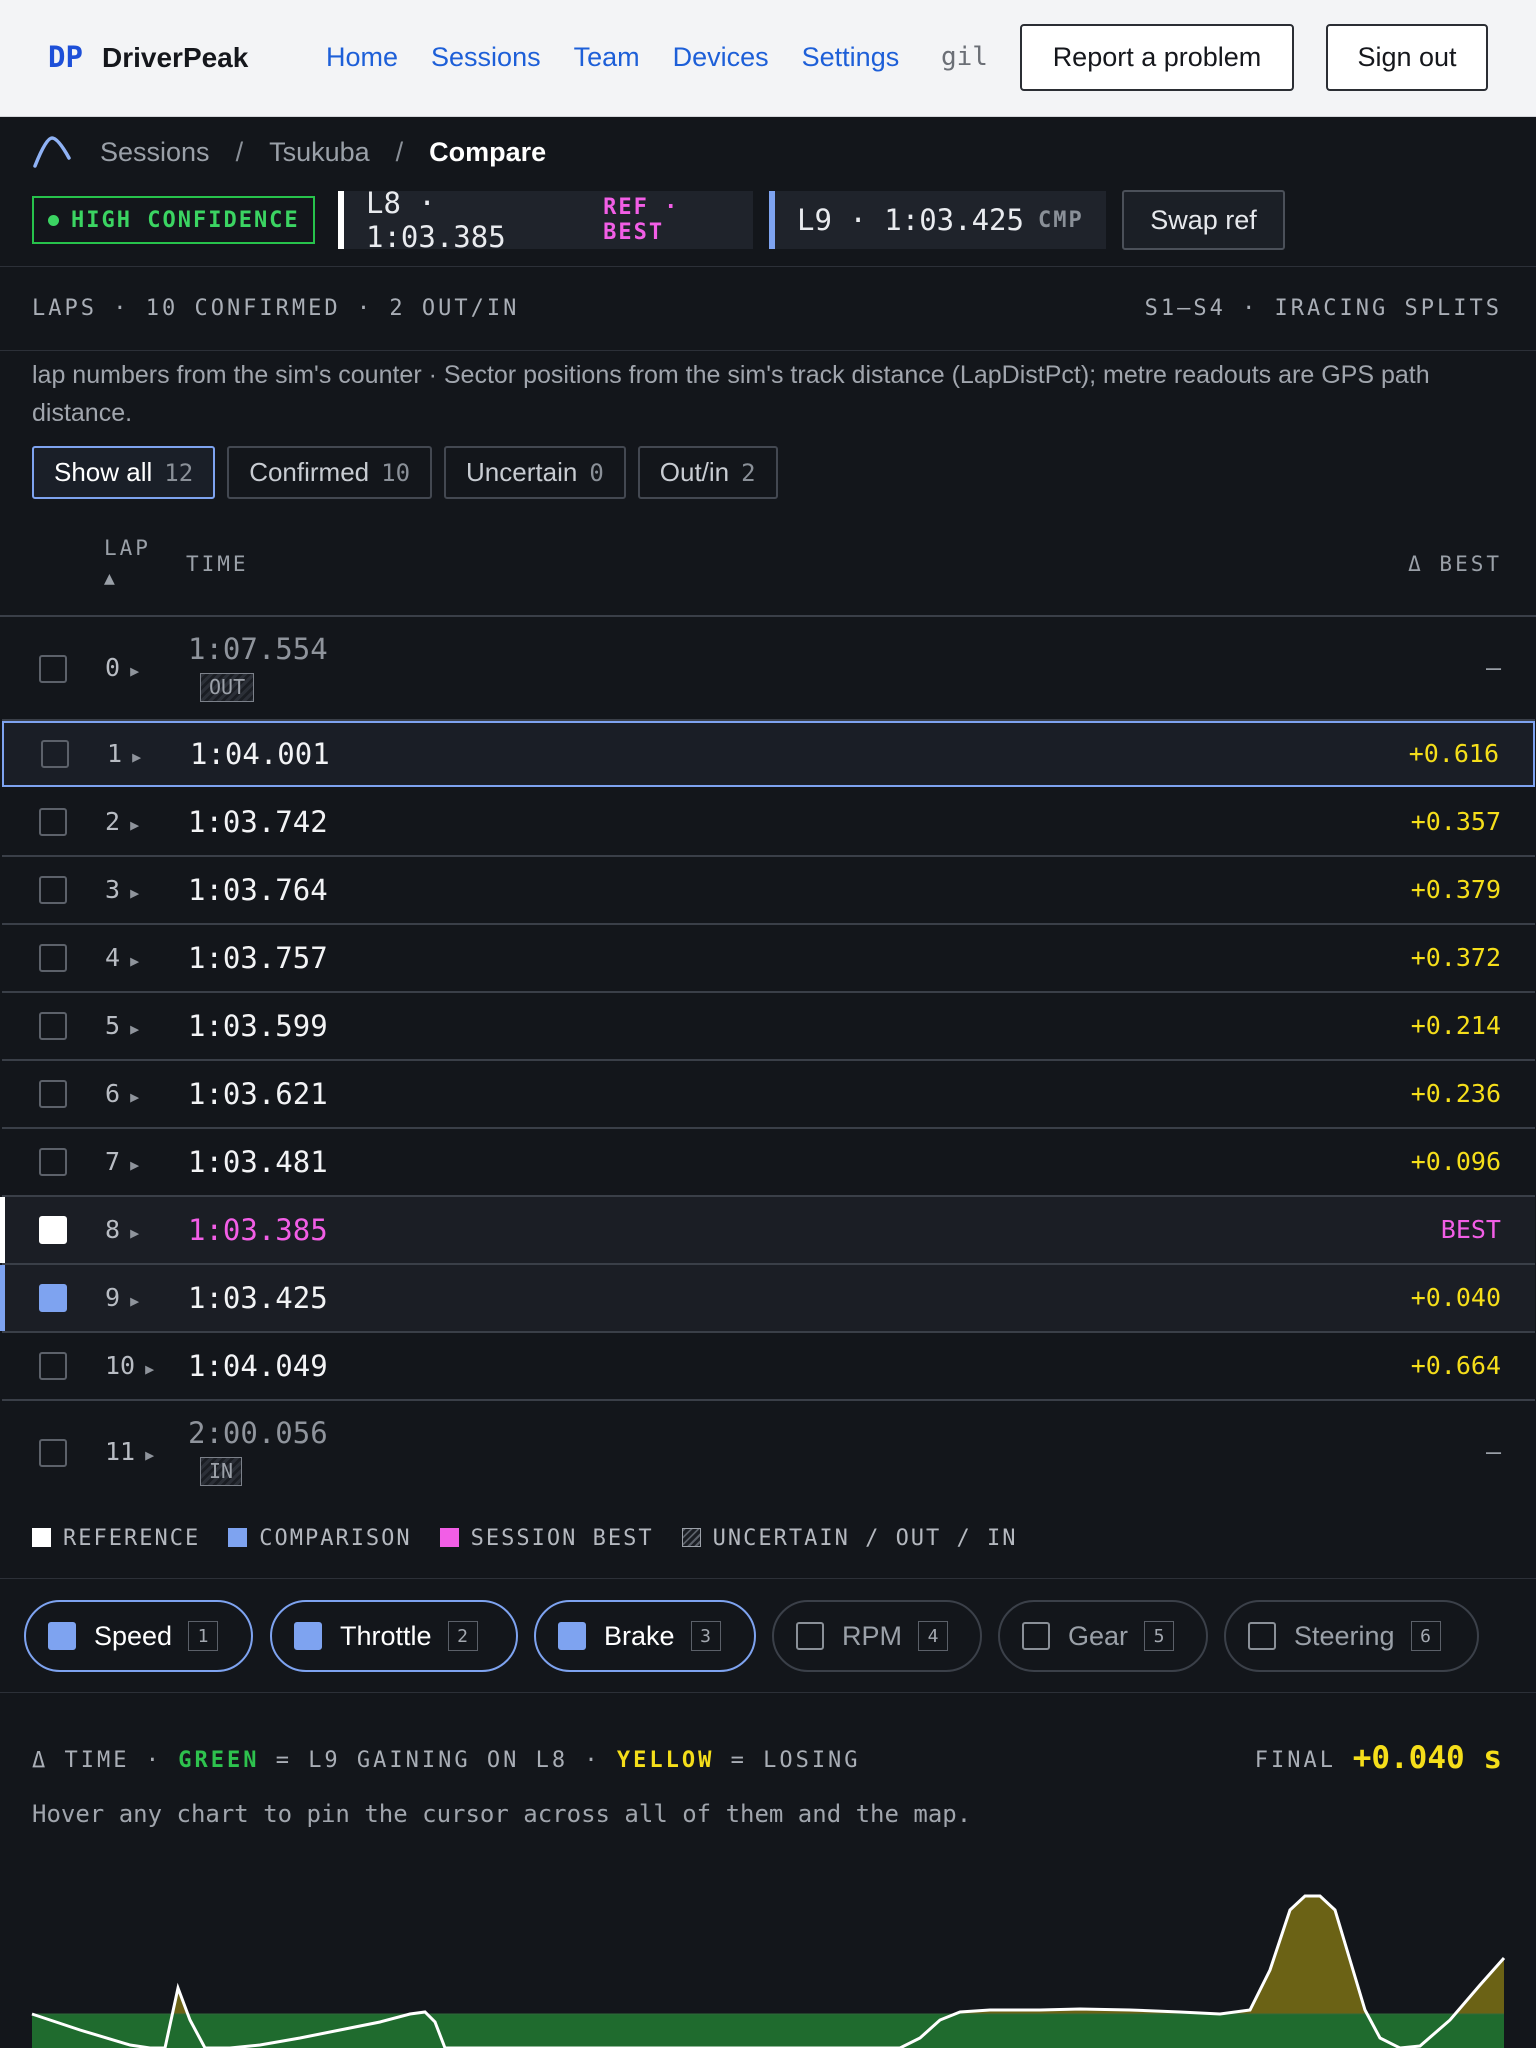  I want to click on lap-delta: +0.096, so click(1455, 1161).